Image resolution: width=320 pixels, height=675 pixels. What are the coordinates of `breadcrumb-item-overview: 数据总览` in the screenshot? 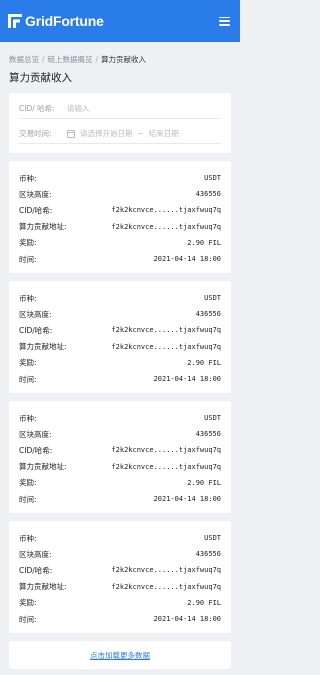 It's located at (24, 59).